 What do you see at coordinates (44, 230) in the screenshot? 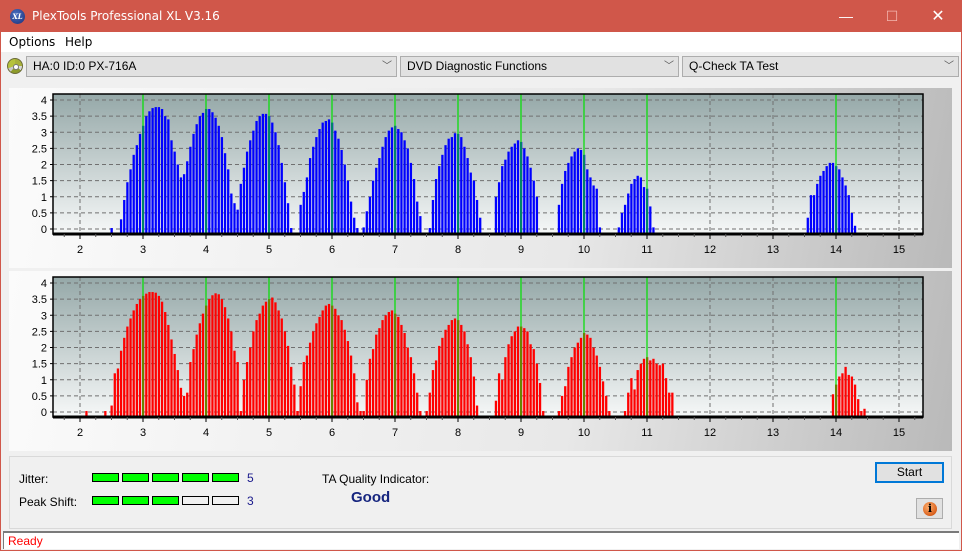
I see `y-tick-label: 0` at bounding box center [44, 230].